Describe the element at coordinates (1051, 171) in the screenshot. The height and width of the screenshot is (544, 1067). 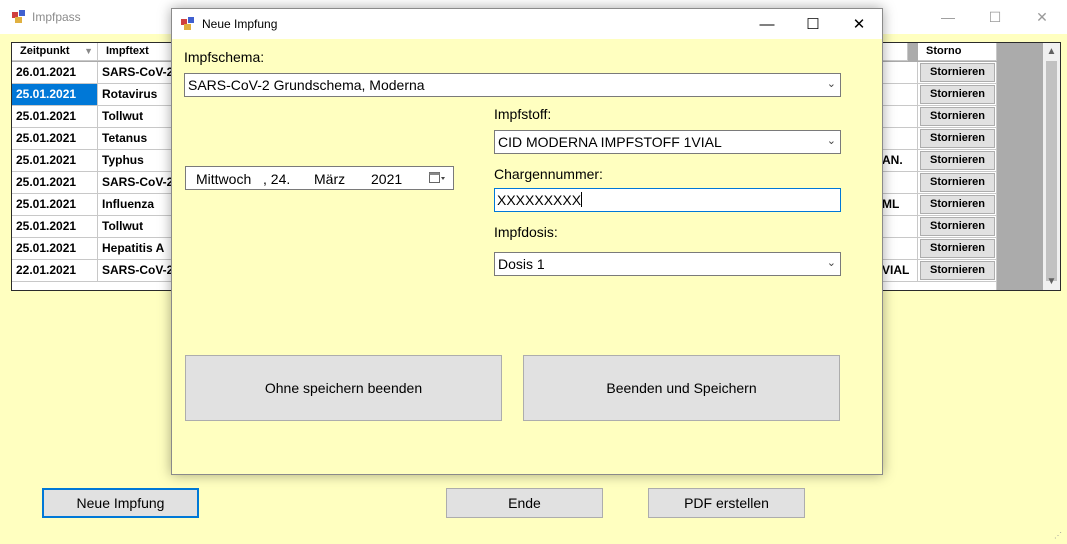
I see `scroll-thumb` at that location.